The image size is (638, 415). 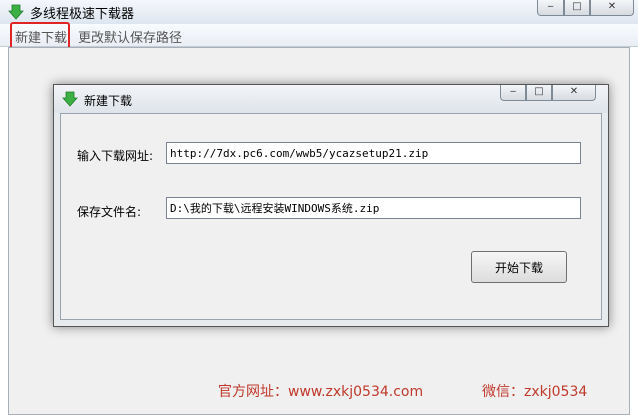 I want to click on url-label: 输入下载网址:, so click(x=115, y=156).